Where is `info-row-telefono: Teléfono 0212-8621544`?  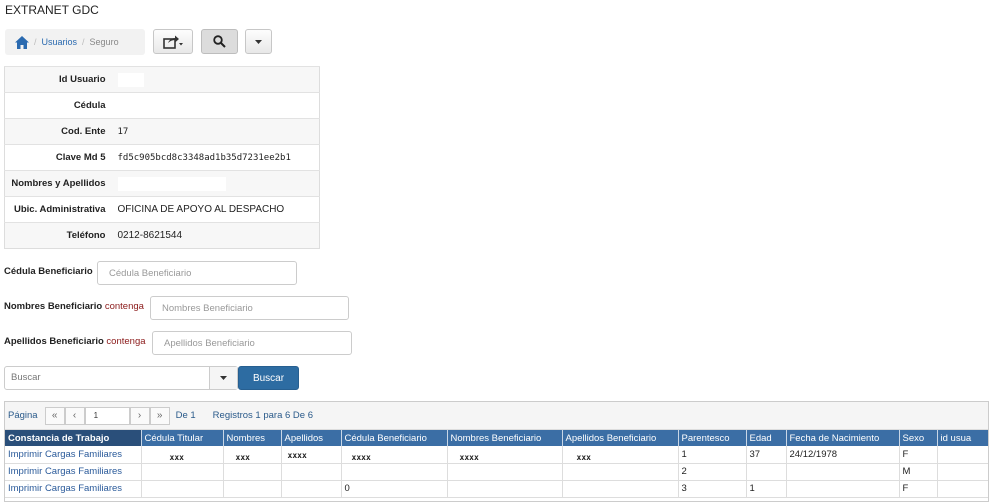 info-row-telefono: Teléfono 0212-8621544 is located at coordinates (162, 235).